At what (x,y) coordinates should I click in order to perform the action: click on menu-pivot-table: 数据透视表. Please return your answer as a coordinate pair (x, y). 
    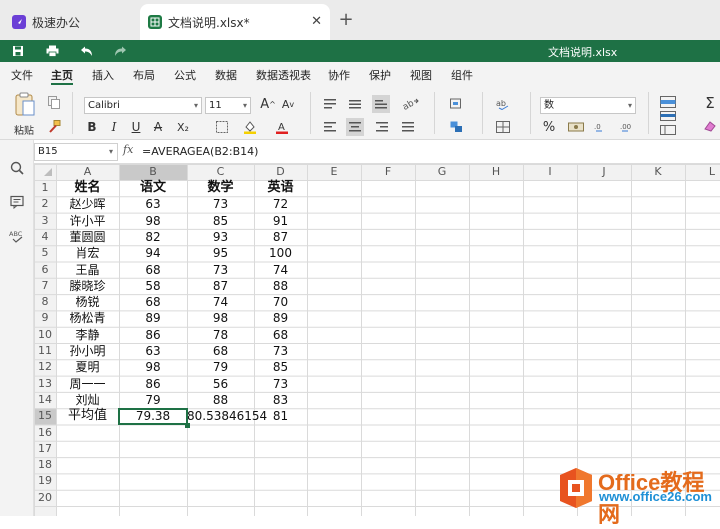
    Looking at the image, I should click on (283, 75).